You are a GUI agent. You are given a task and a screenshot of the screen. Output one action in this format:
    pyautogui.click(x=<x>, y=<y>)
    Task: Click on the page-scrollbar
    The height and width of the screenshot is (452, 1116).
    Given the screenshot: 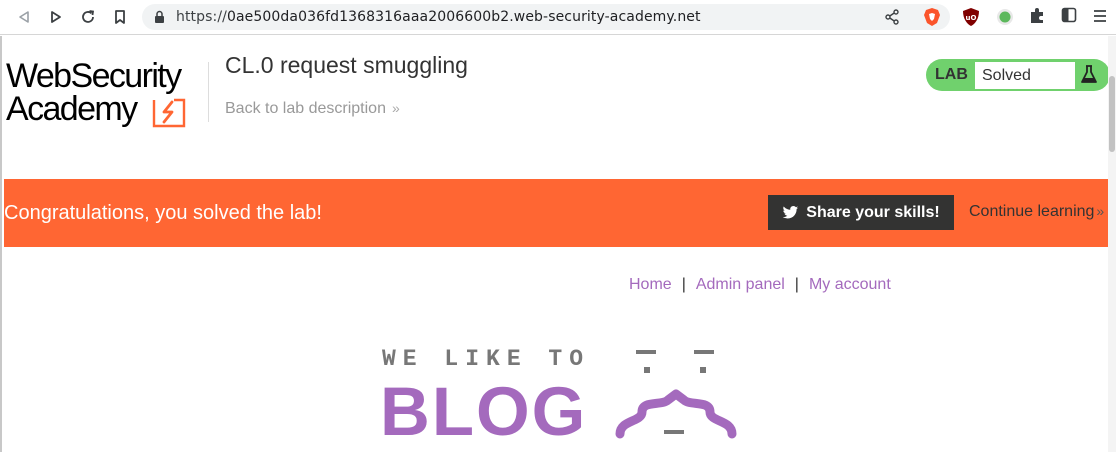 What is the action you would take?
    pyautogui.click(x=1112, y=244)
    